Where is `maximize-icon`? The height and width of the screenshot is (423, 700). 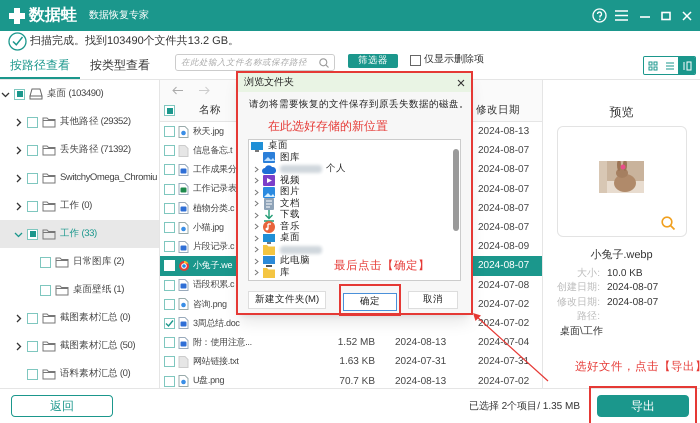
maximize-icon is located at coordinates (666, 15).